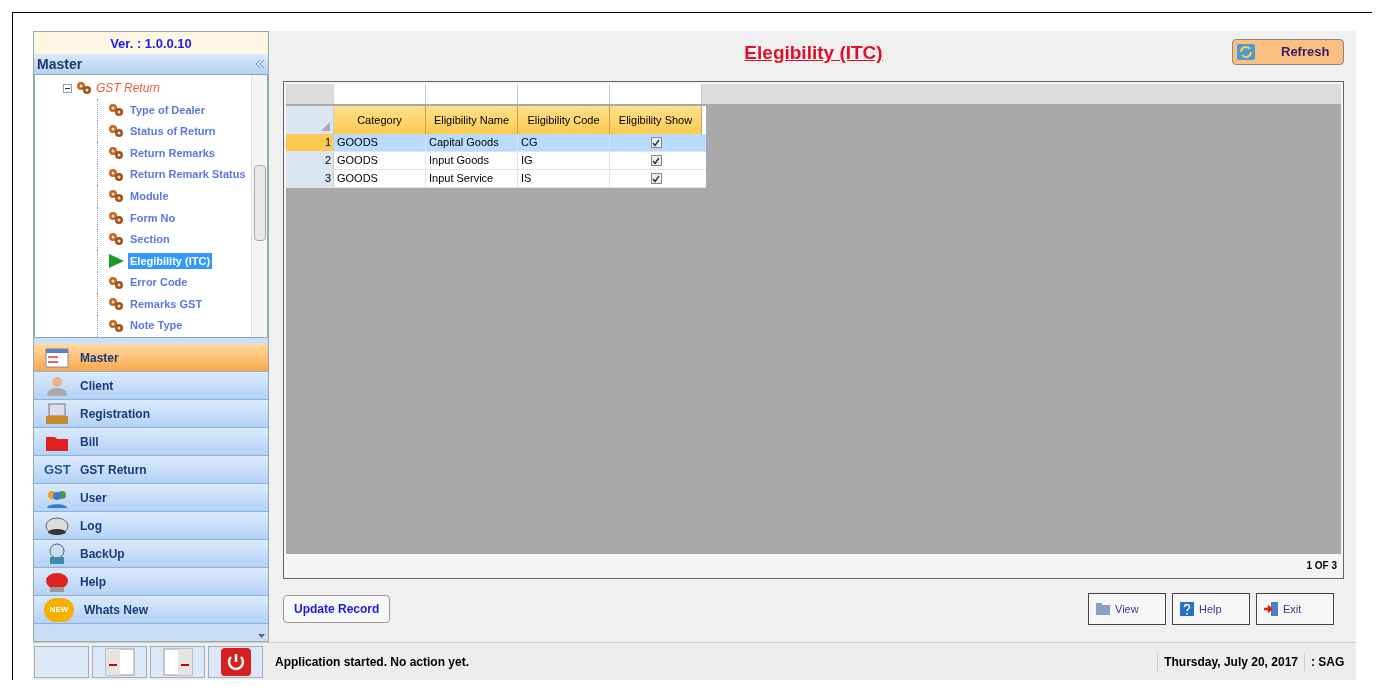 The width and height of the screenshot is (1384, 692). What do you see at coordinates (57, 385) in the screenshot?
I see `person-icon` at bounding box center [57, 385].